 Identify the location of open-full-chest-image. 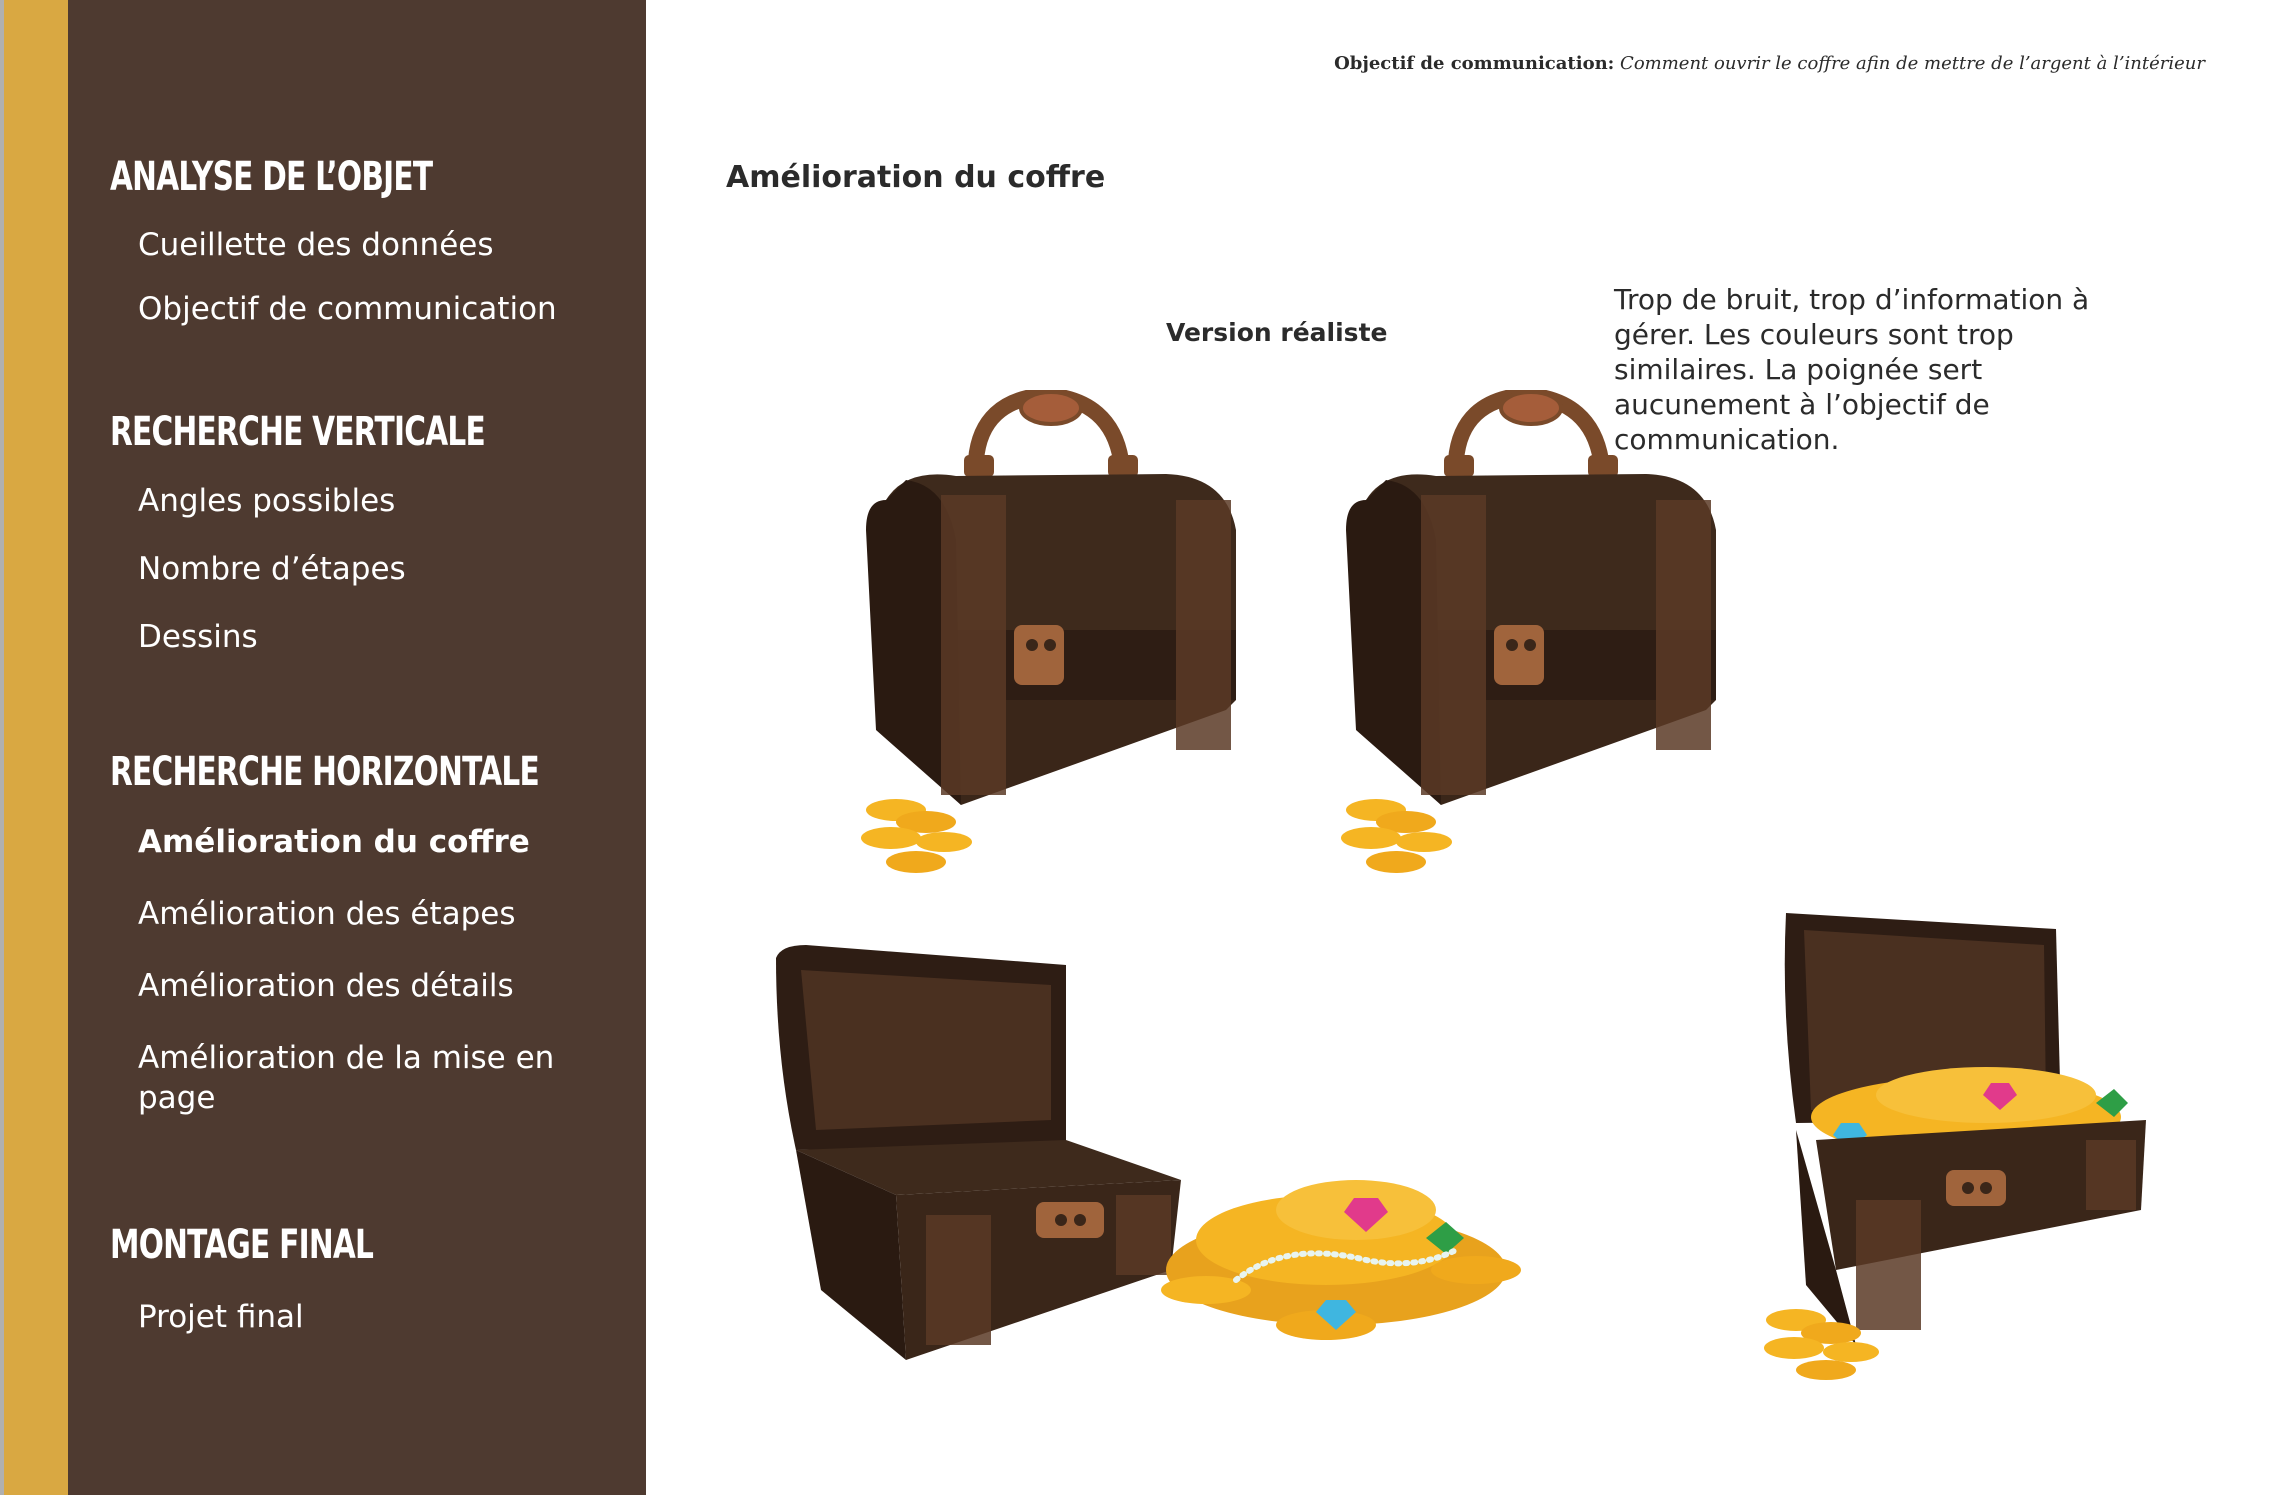
(1955, 1146).